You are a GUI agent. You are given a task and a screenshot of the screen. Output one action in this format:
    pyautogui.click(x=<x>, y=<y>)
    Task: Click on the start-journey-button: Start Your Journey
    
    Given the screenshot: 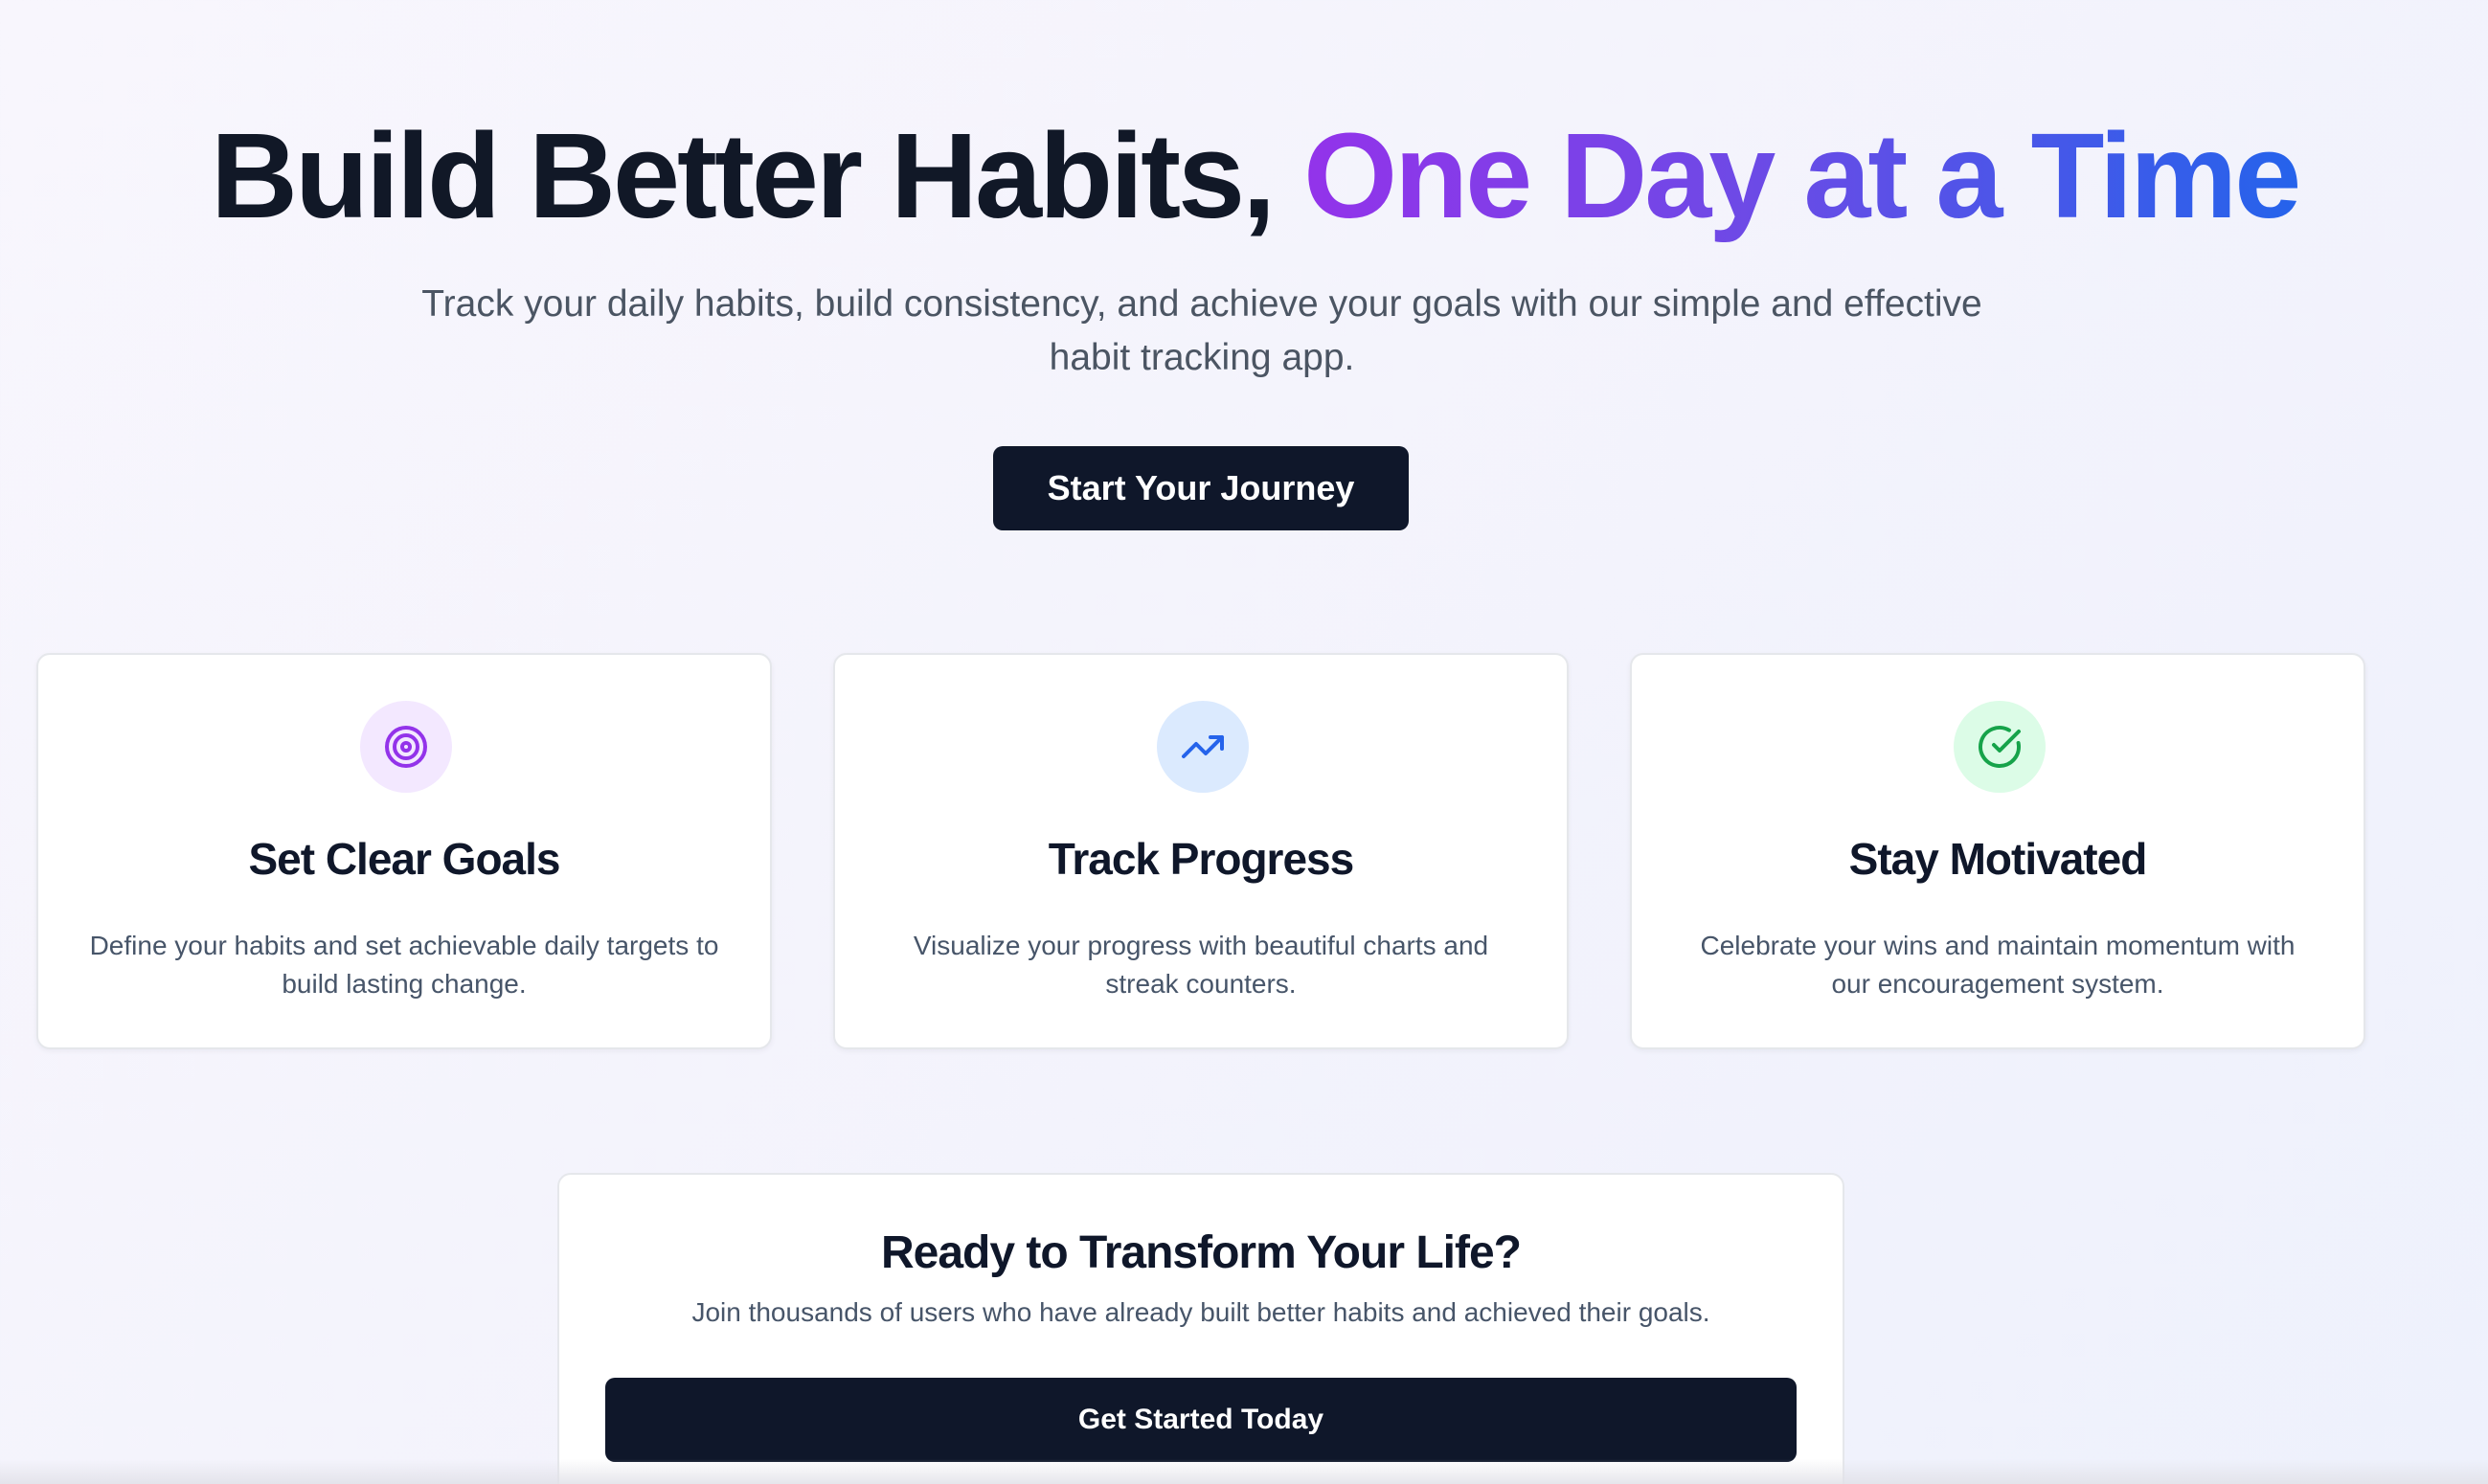 What is the action you would take?
    pyautogui.click(x=1201, y=488)
    